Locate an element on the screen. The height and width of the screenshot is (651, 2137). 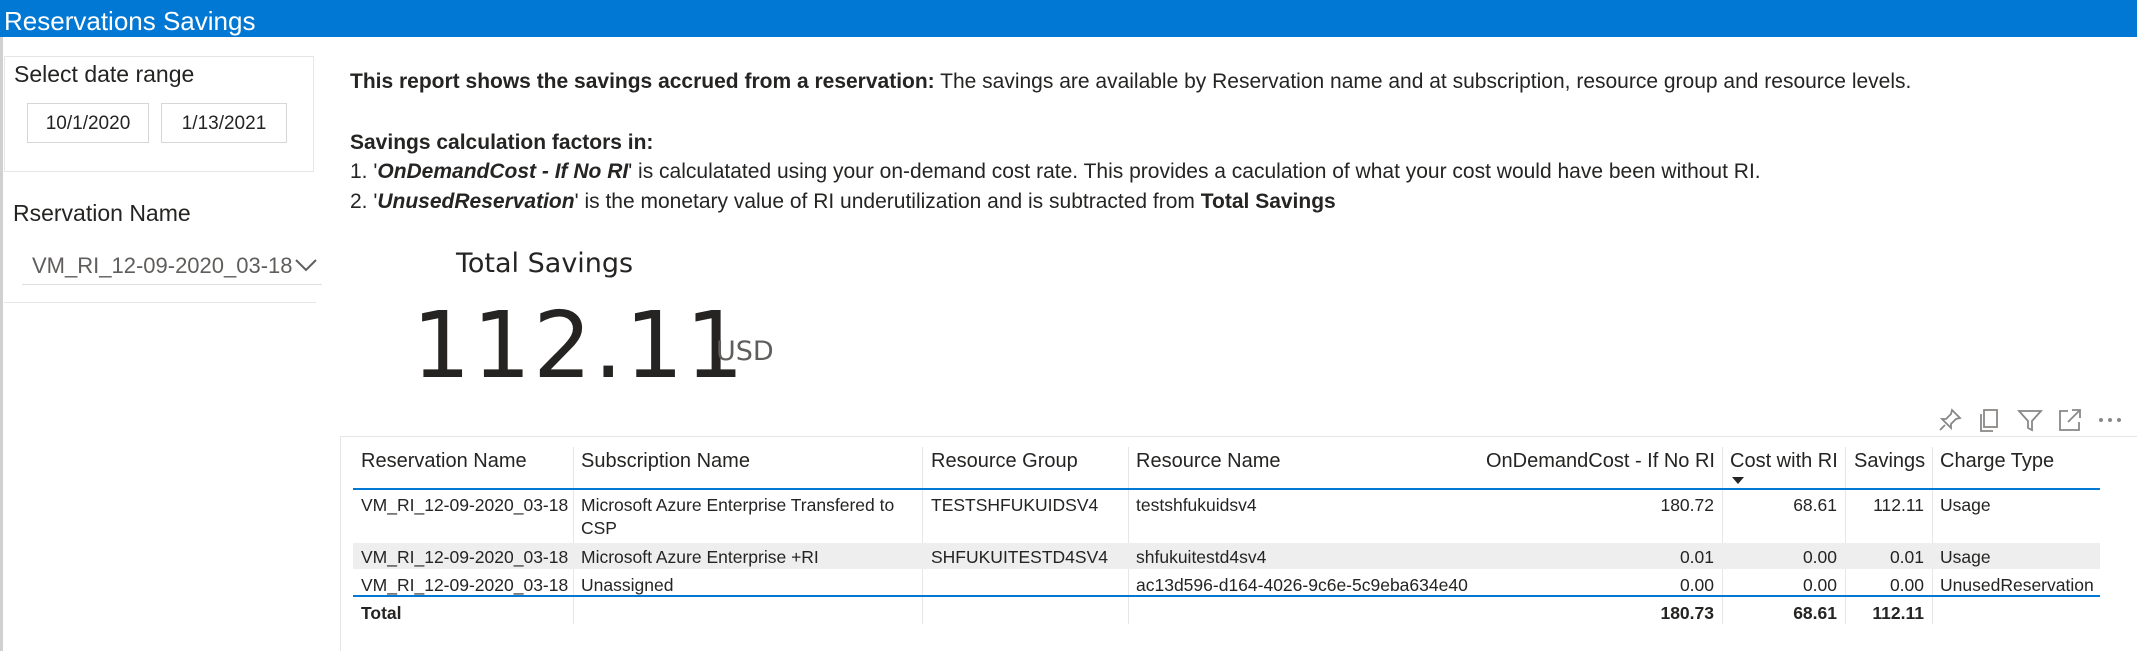
date-range-label: Select date range is located at coordinates (104, 74).